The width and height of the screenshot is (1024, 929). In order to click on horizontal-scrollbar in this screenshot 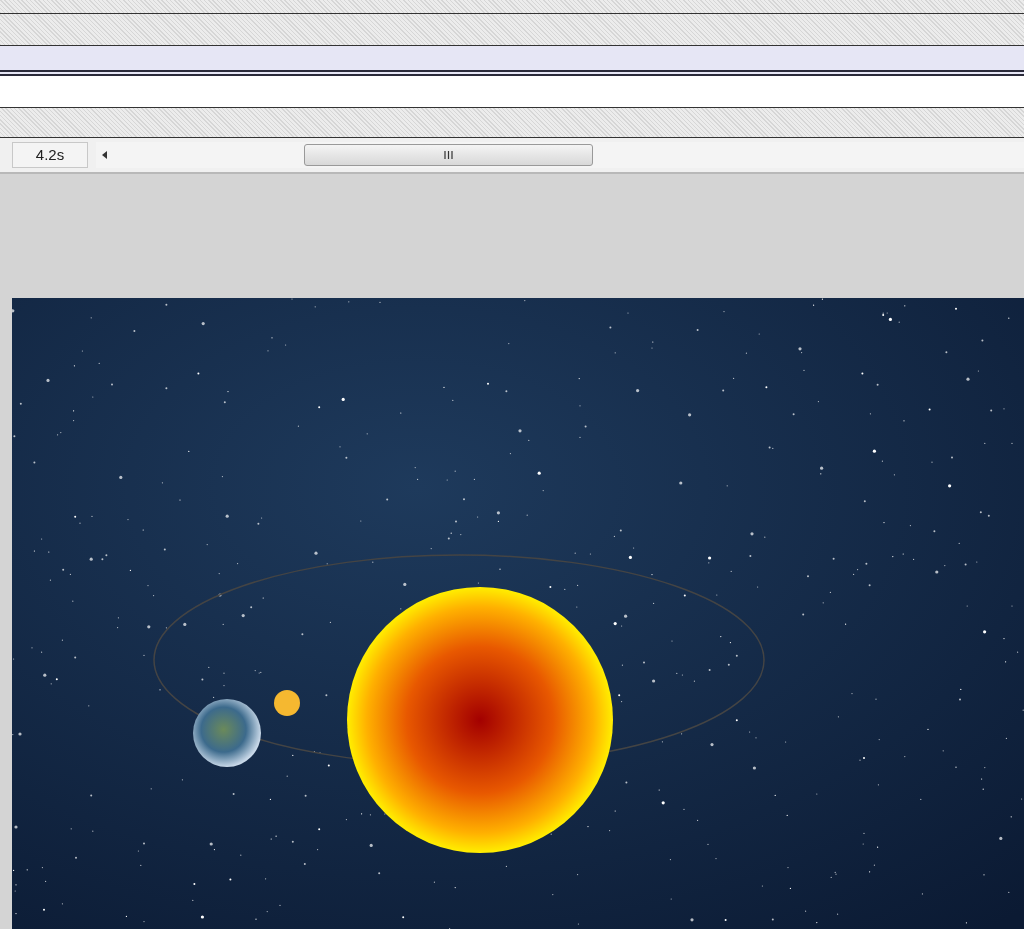, I will do `click(560, 155)`.